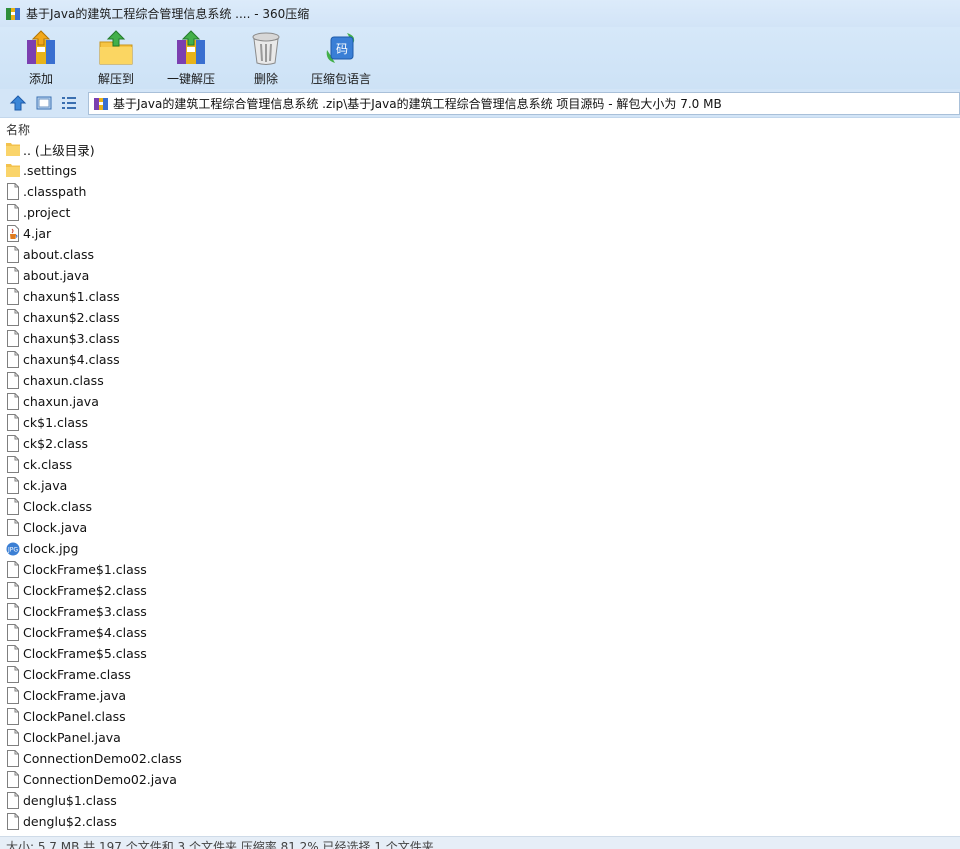 Image resolution: width=960 pixels, height=849 pixels. Describe the element at coordinates (340, 79) in the screenshot. I see `archive-language-label: 压缩包语言` at that location.